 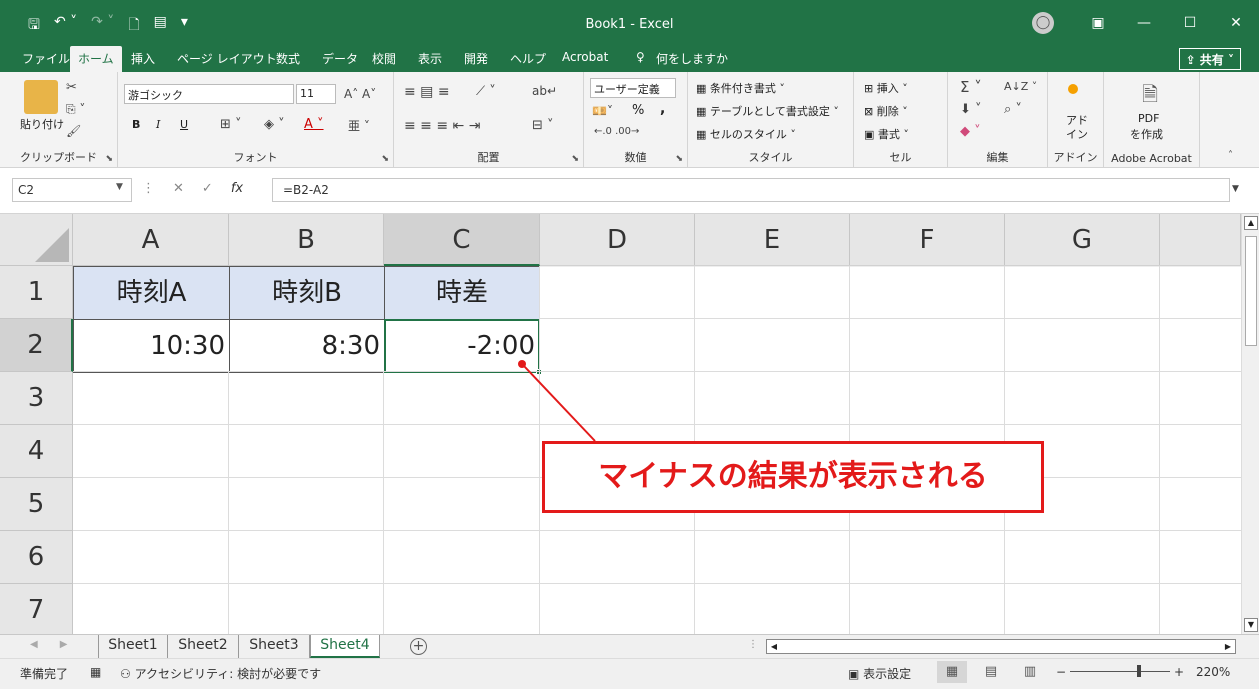 I want to click on number-format-select: ユーザー定義, so click(x=633, y=88).